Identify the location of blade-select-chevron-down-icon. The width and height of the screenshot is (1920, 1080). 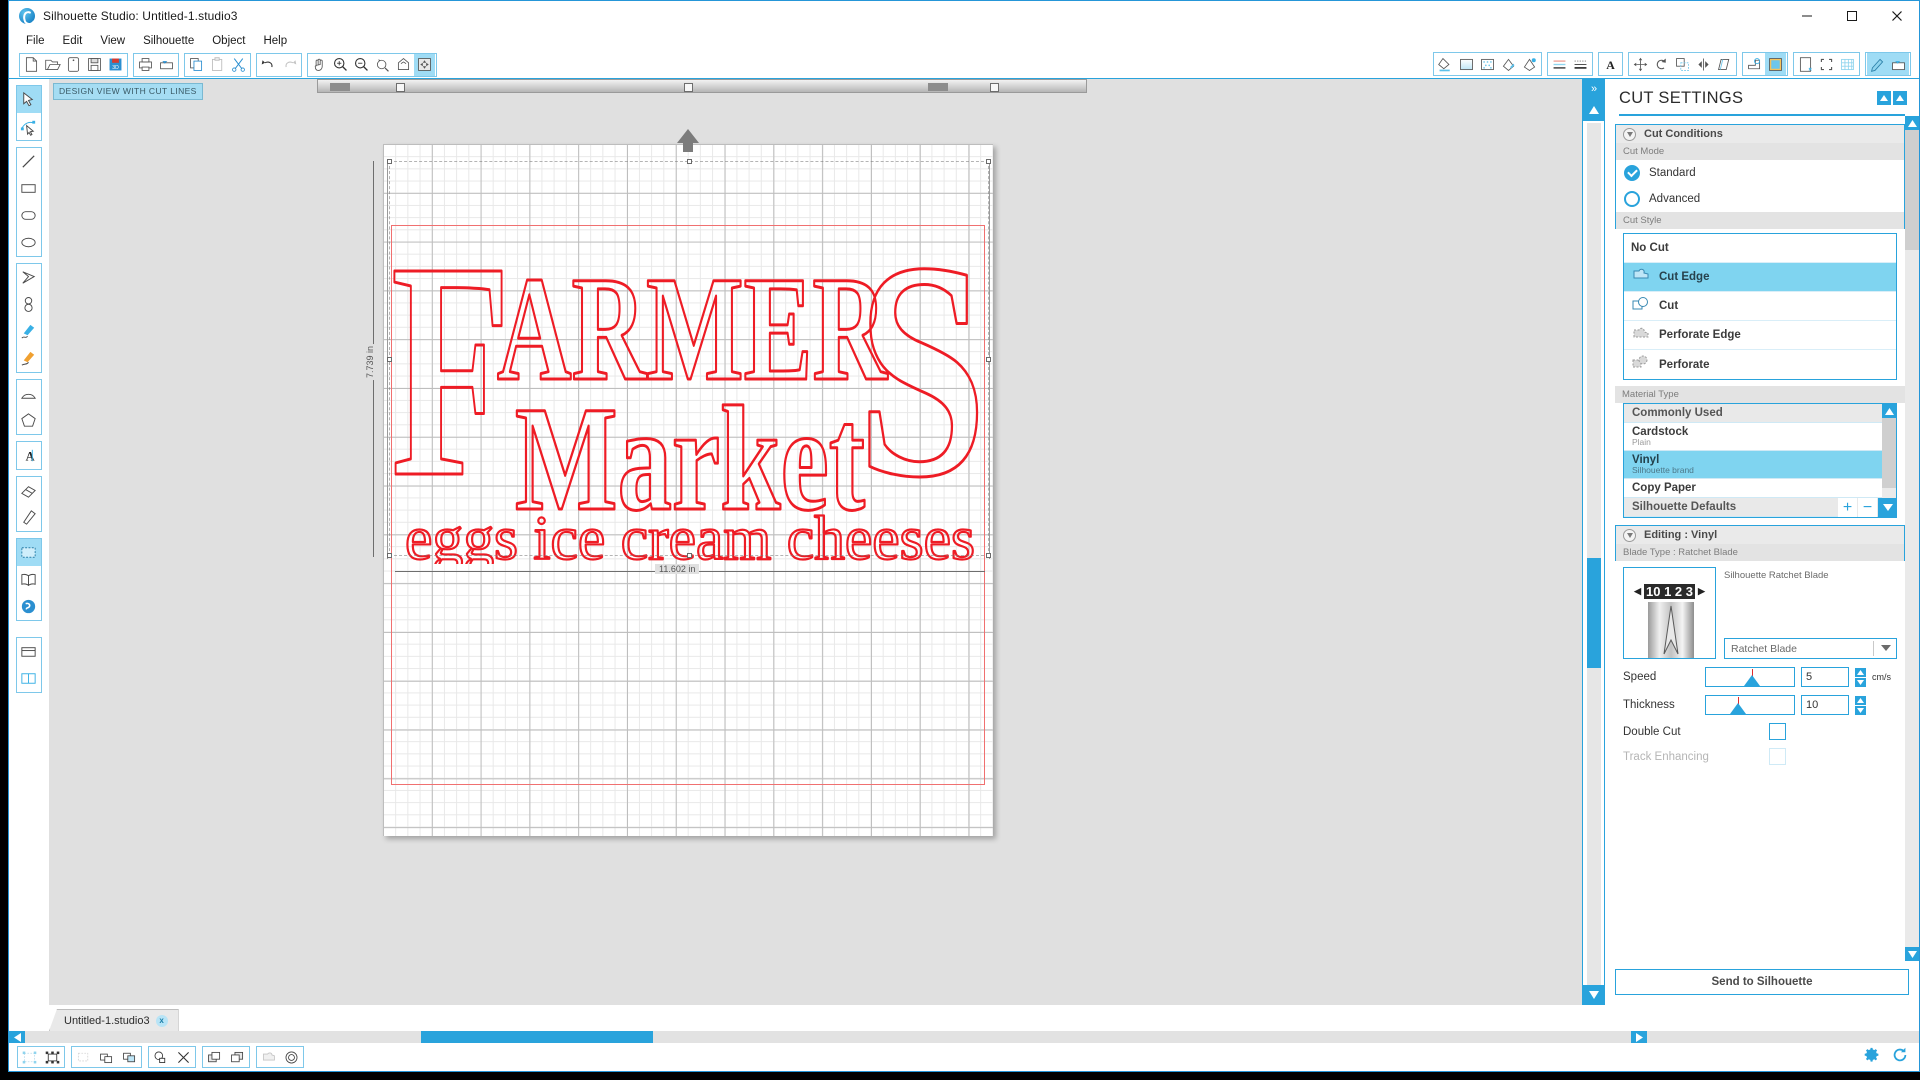
(1886, 648).